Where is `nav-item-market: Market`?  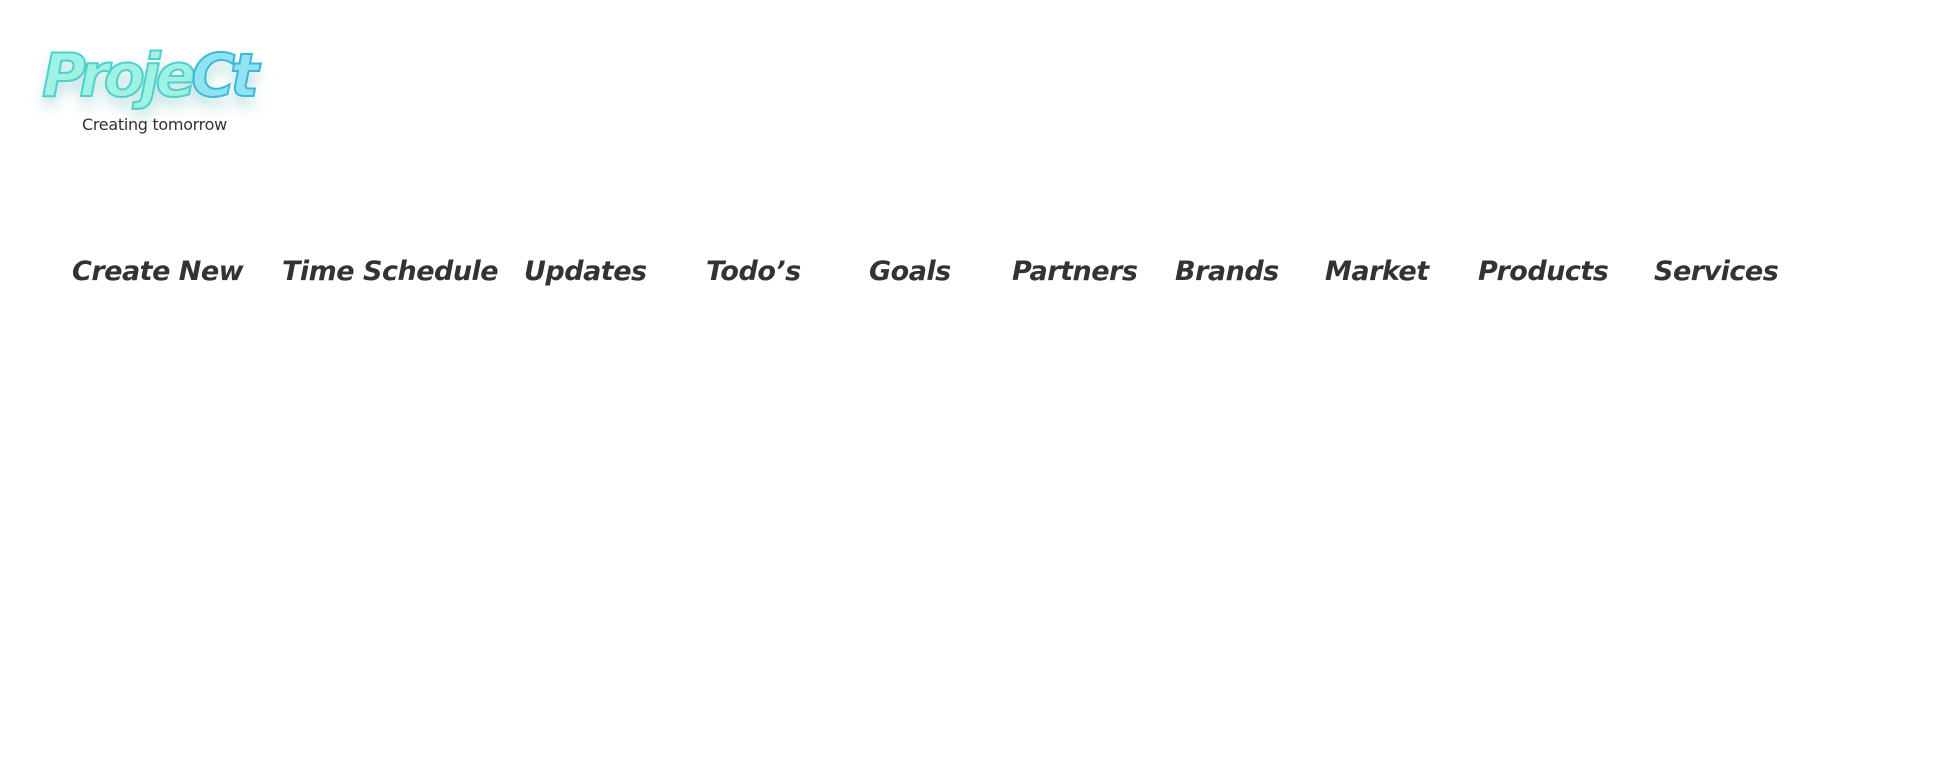 nav-item-market: Market is located at coordinates (1377, 272).